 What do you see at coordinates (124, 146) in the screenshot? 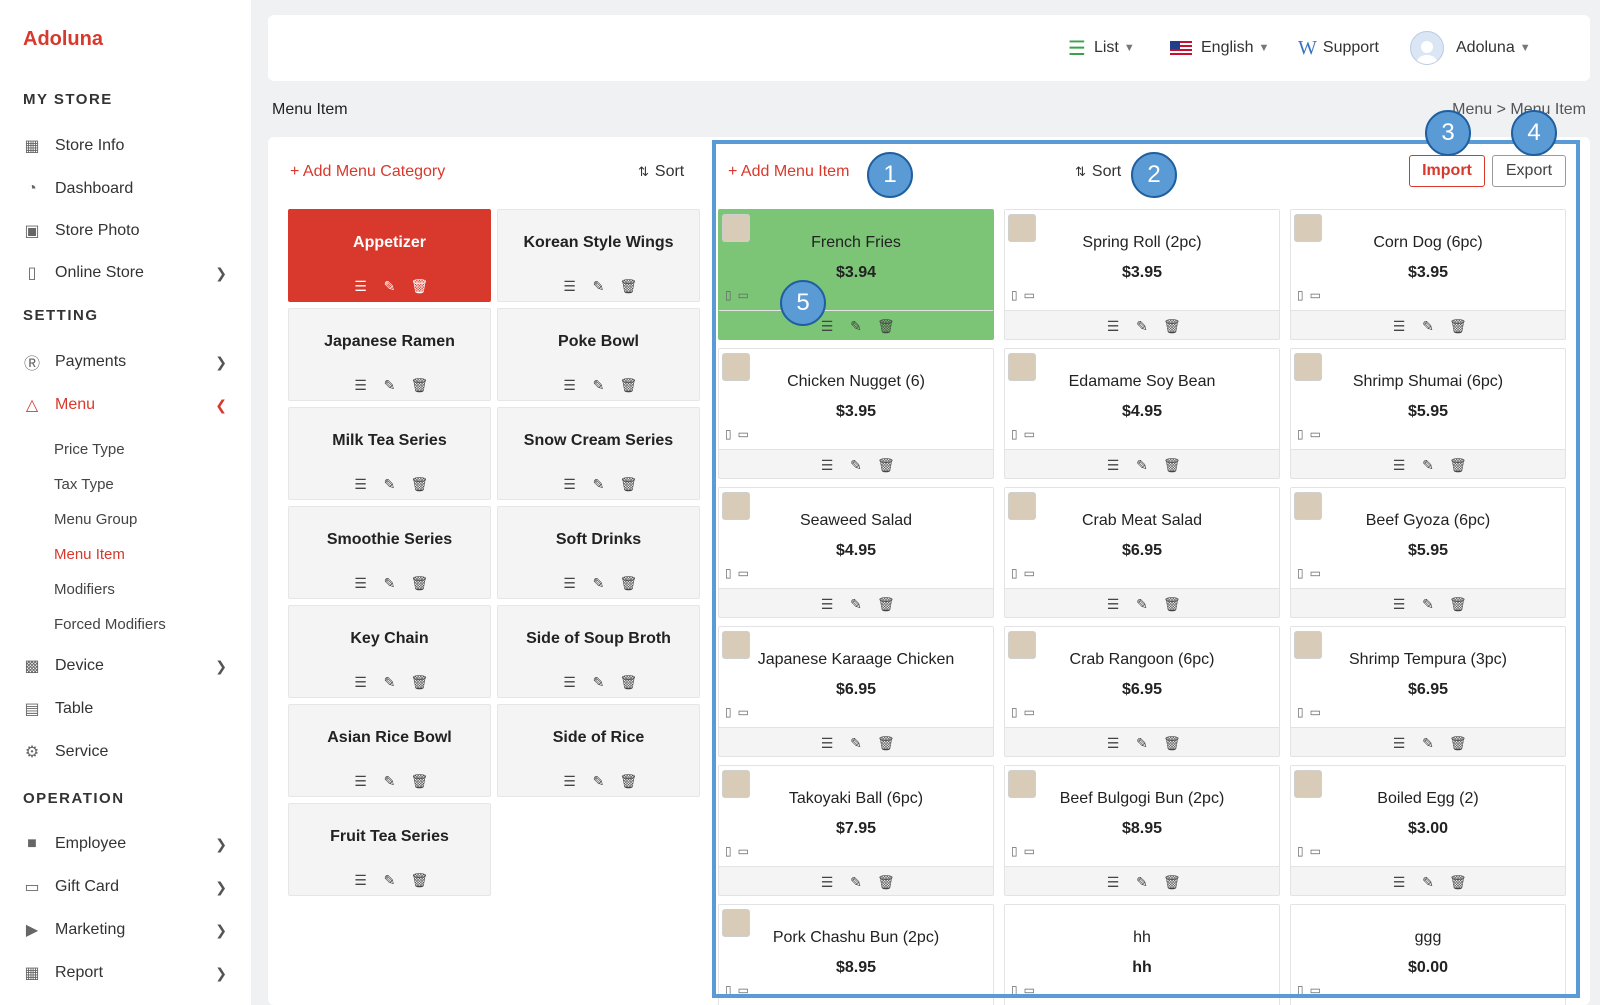
I see `sidebar-item-store-info: ▦ Store Info` at bounding box center [124, 146].